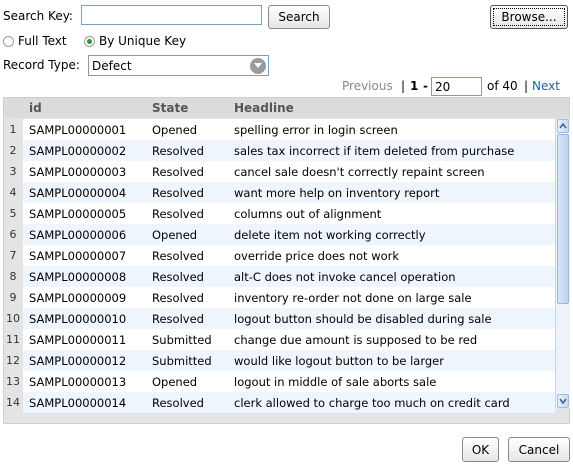 The image size is (573, 465). Describe the element at coordinates (171, 15) in the screenshot. I see `search-input` at that location.